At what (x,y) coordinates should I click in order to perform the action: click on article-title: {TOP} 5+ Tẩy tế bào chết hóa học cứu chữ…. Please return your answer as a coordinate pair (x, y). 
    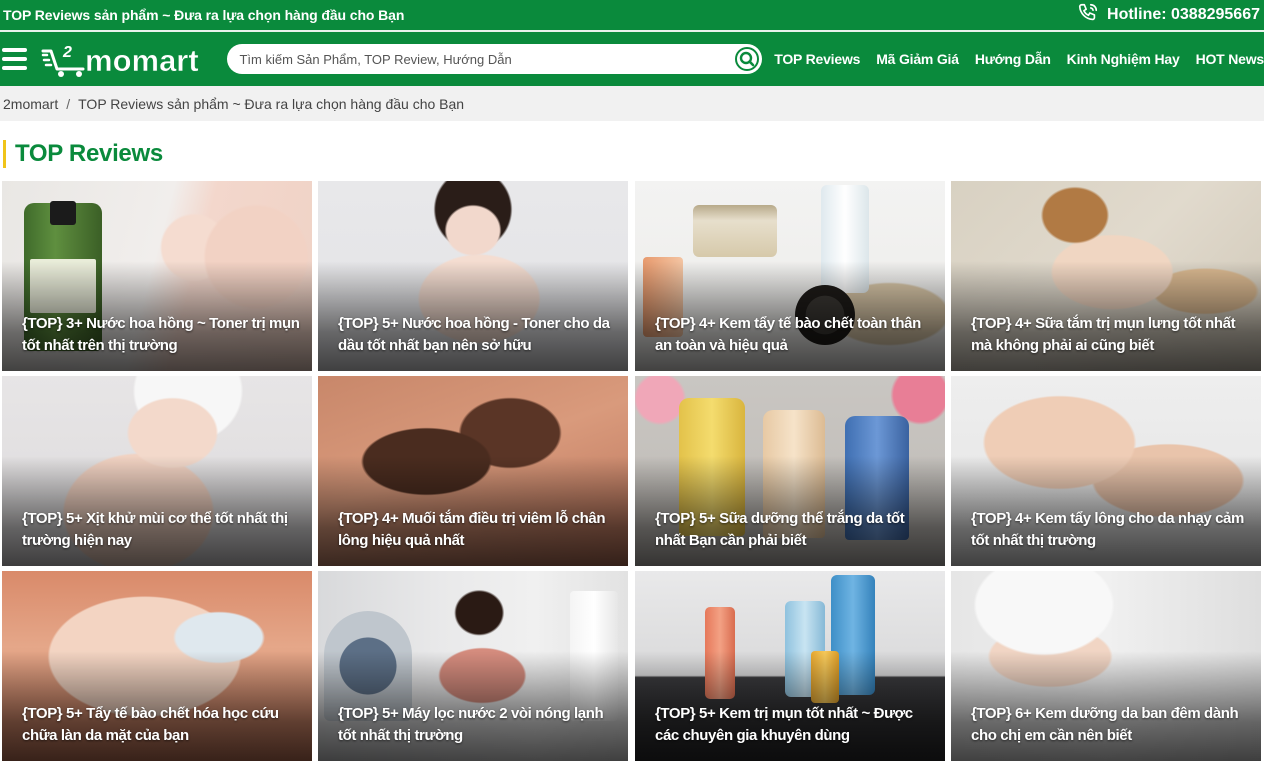
    Looking at the image, I should click on (150, 724).